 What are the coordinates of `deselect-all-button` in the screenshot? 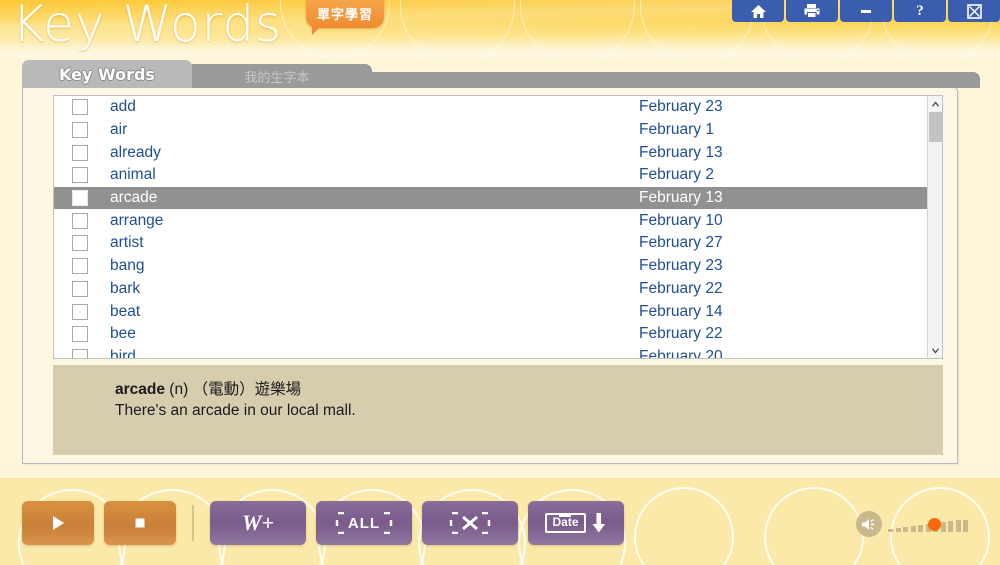 It's located at (470, 523).